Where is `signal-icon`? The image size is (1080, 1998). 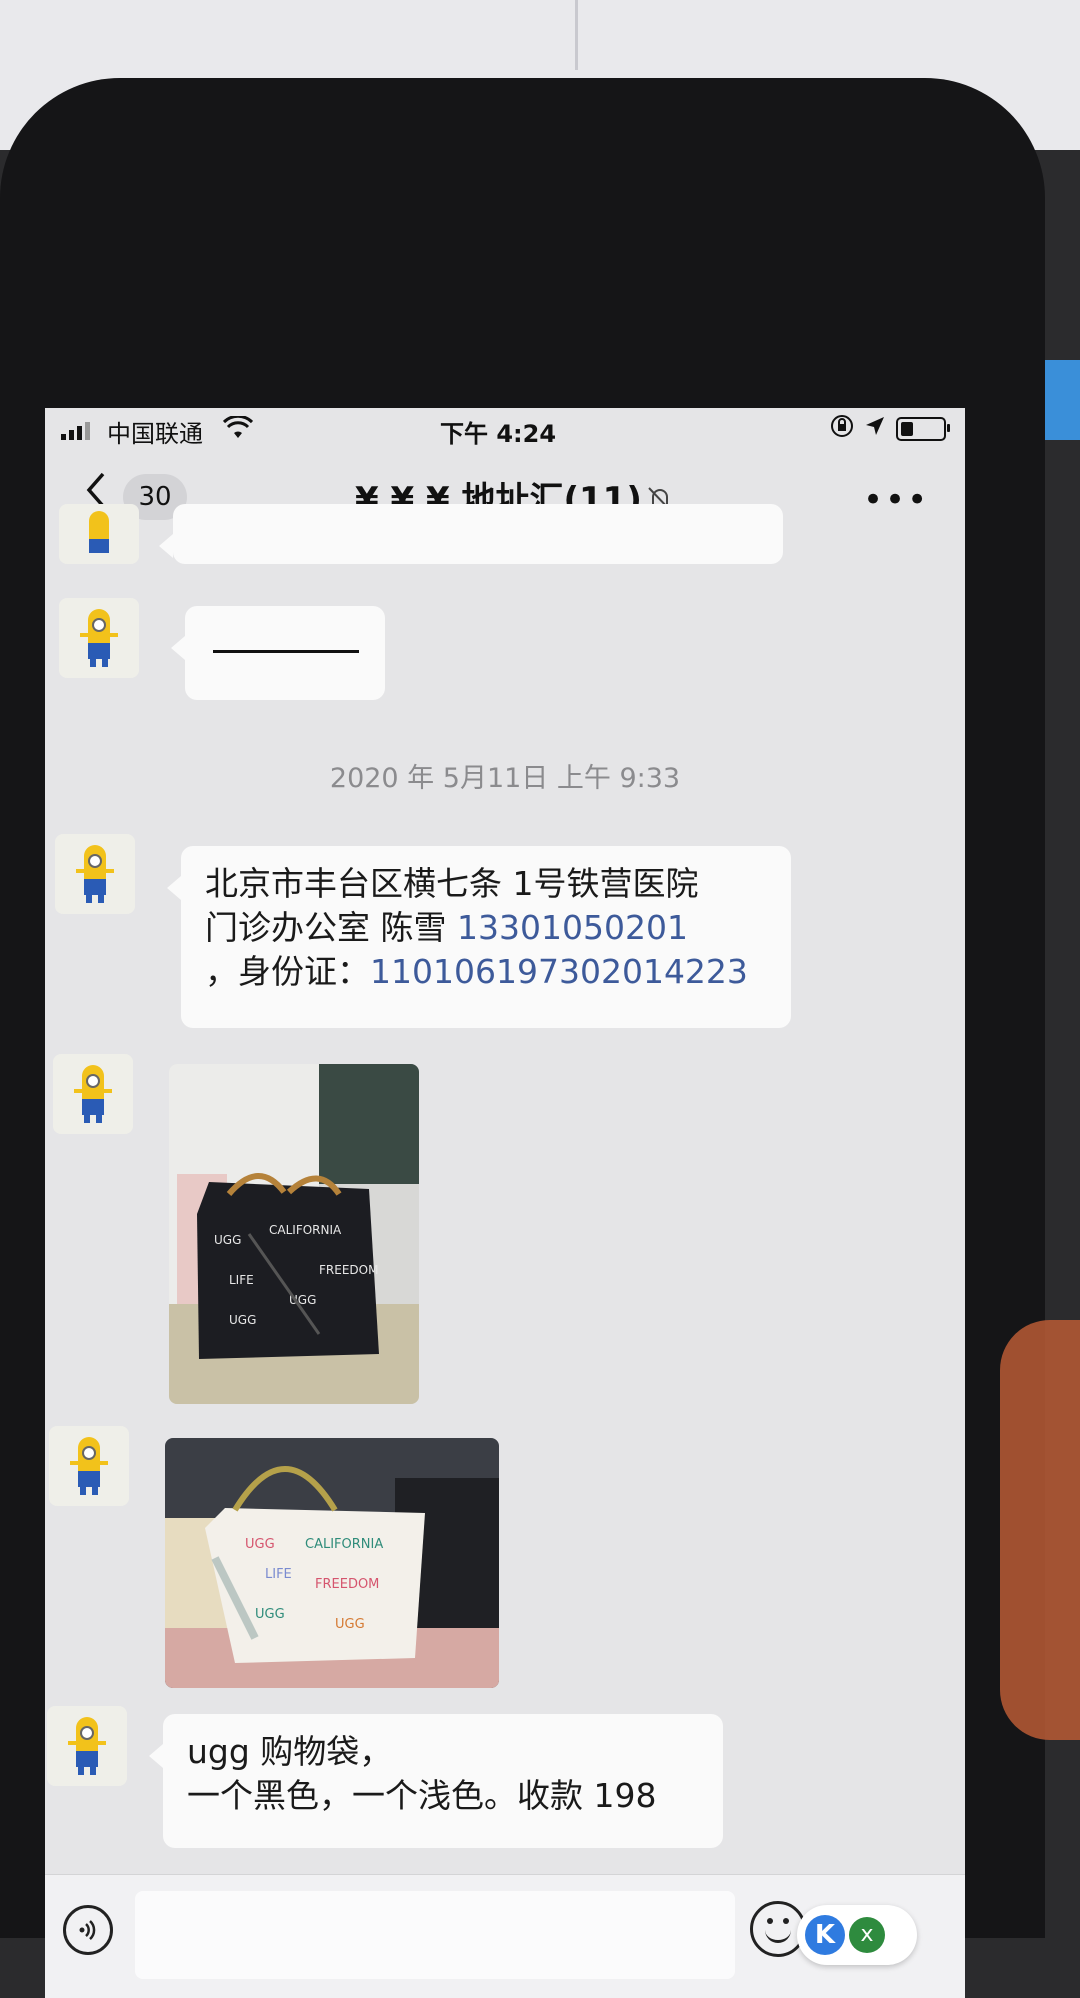
signal-icon is located at coordinates (75, 431).